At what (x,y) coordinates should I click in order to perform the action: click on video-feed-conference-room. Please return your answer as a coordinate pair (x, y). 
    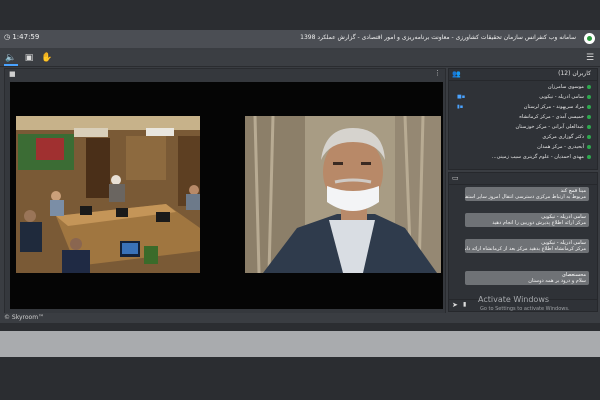
    Looking at the image, I should click on (108, 194).